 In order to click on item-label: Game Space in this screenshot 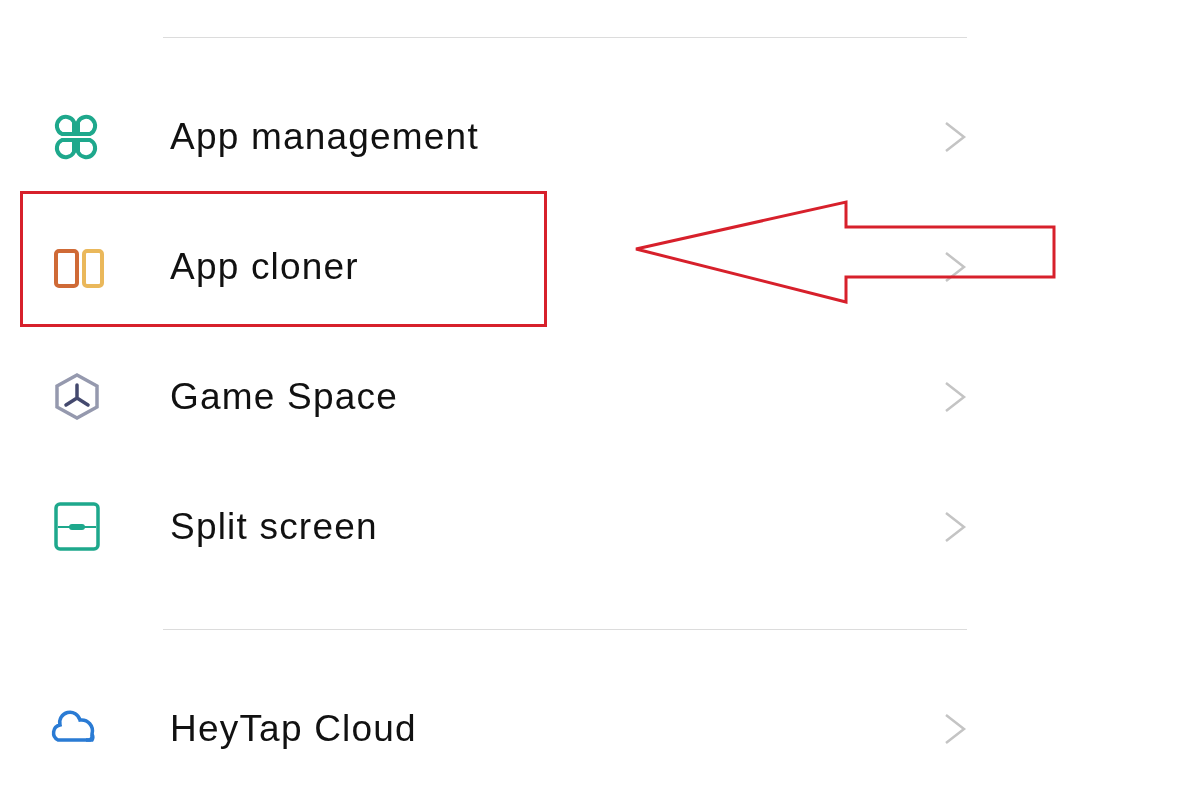, I will do `click(284, 397)`.